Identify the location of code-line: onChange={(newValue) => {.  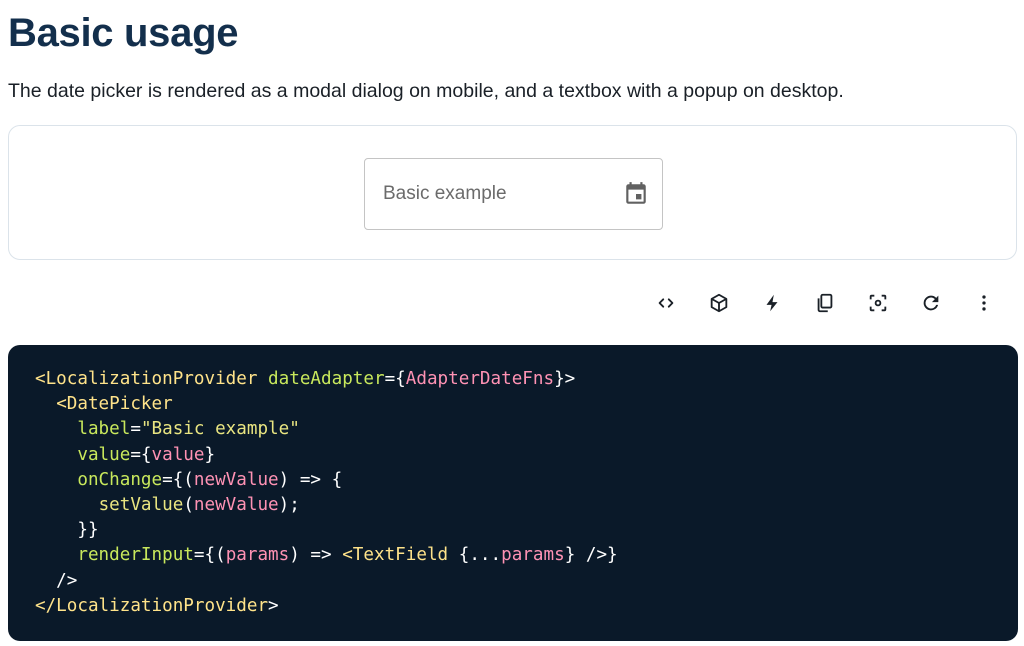
(526, 480).